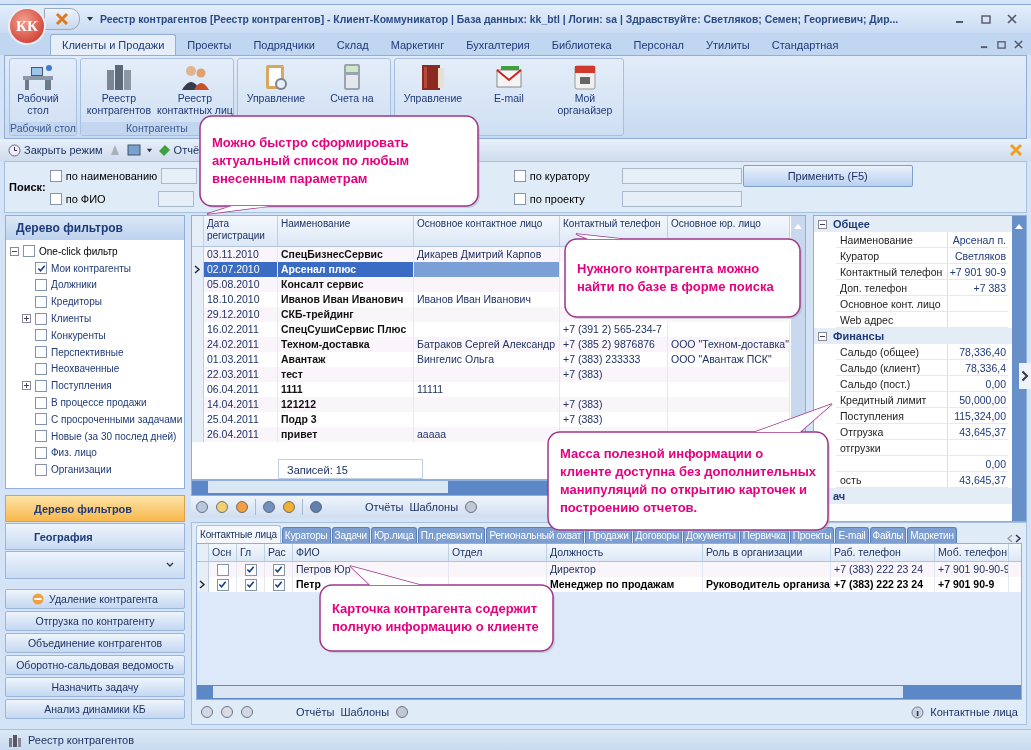 This screenshot has height=750, width=1031. What do you see at coordinates (109, 198) in the screenshot?
I see `filter-label: по ФИО` at bounding box center [109, 198].